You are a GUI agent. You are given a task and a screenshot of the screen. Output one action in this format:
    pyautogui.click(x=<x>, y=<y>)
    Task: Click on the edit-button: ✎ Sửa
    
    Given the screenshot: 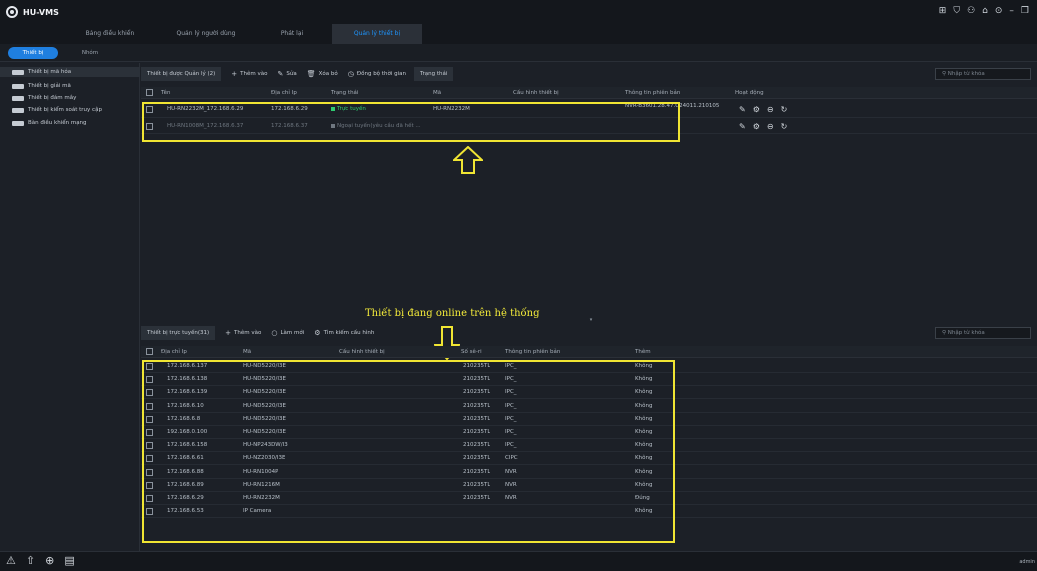 What is the action you would take?
    pyautogui.click(x=287, y=74)
    